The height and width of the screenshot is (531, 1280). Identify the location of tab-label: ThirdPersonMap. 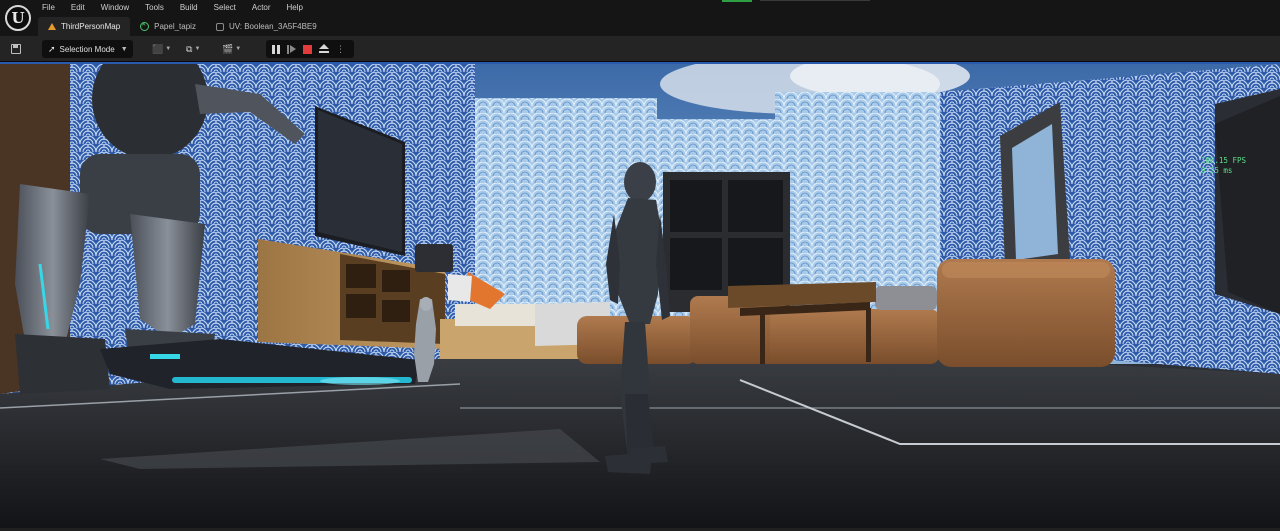
(91, 26).